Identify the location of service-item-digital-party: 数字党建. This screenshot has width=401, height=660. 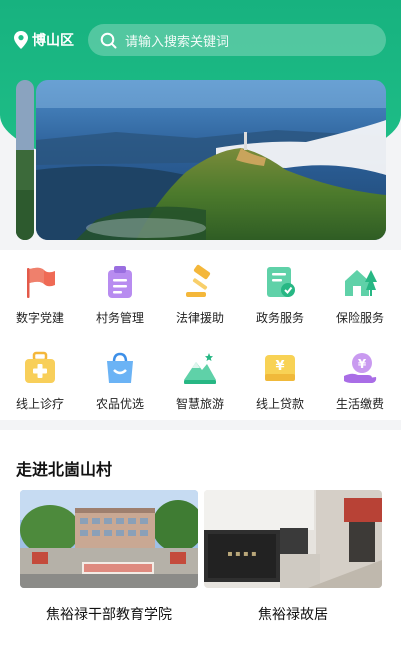
(40, 293).